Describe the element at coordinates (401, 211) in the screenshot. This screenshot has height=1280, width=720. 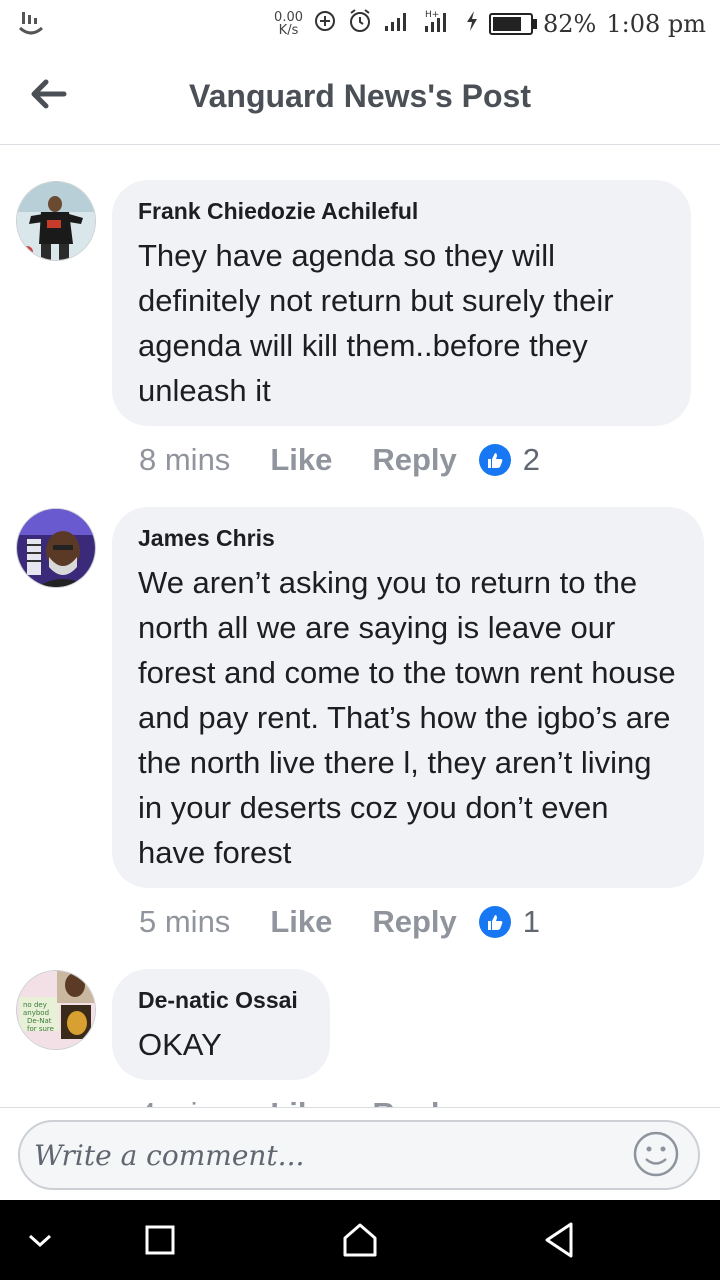
I see `comment-author: Frank Chiedozie Achileful` at that location.